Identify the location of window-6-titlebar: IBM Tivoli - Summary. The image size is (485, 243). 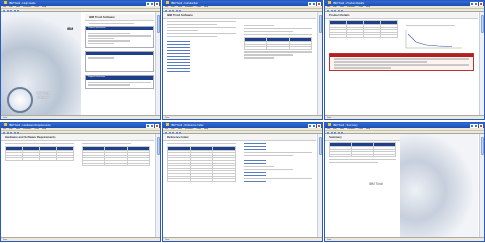
(404, 125).